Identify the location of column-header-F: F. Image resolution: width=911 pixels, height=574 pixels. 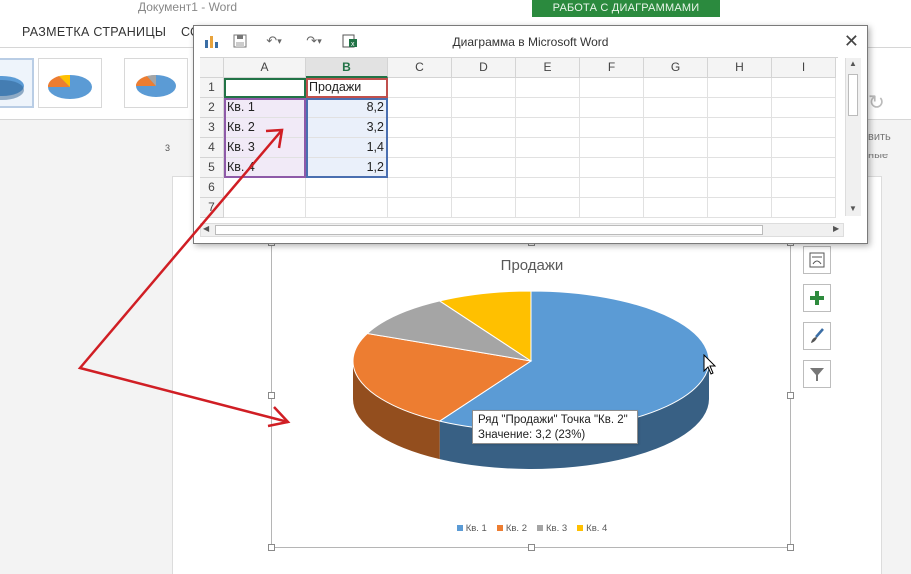
(612, 68).